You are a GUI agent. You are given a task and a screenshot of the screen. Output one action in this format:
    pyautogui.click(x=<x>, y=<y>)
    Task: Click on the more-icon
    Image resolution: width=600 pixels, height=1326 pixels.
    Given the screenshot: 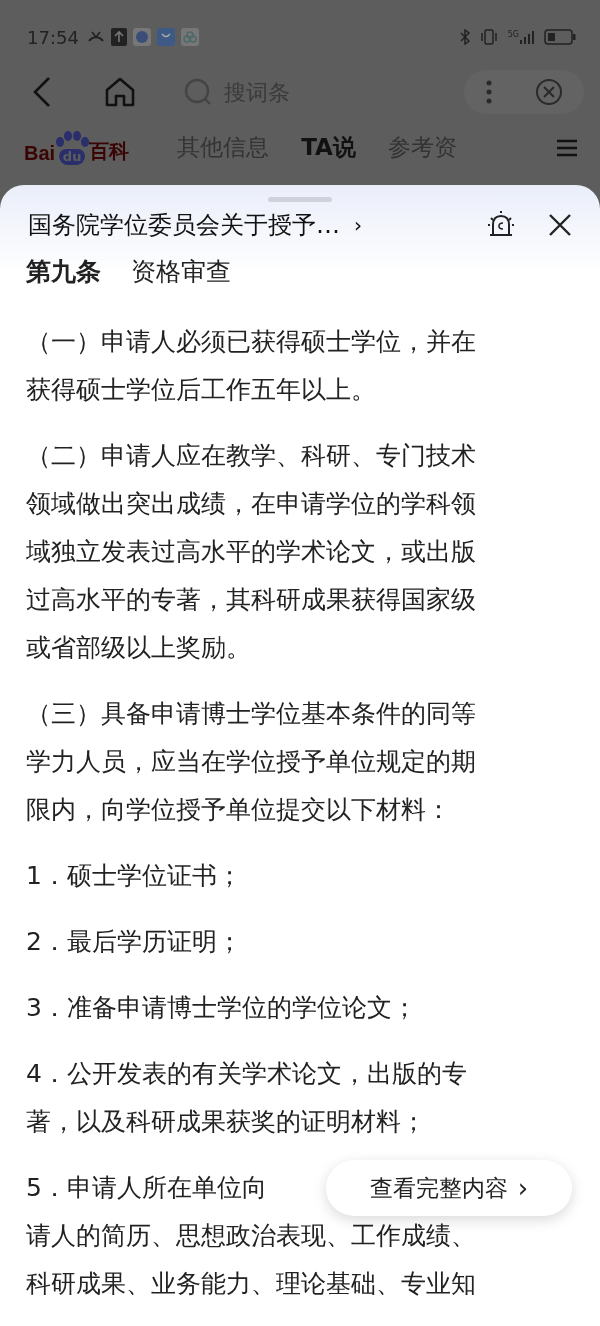 What is the action you would take?
    pyautogui.click(x=488, y=92)
    